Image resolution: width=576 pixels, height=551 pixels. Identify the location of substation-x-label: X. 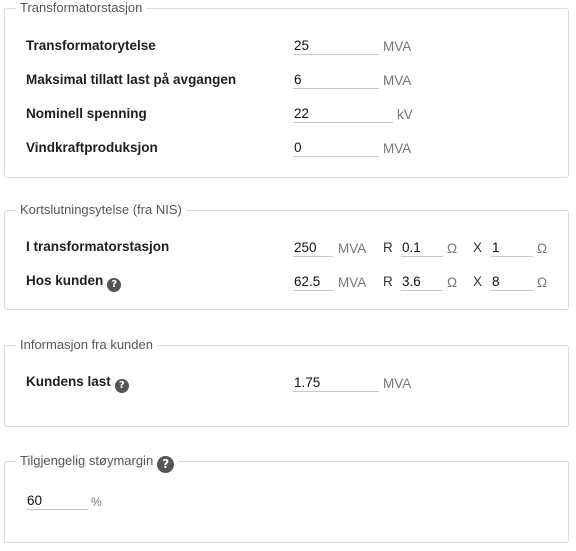
(478, 247).